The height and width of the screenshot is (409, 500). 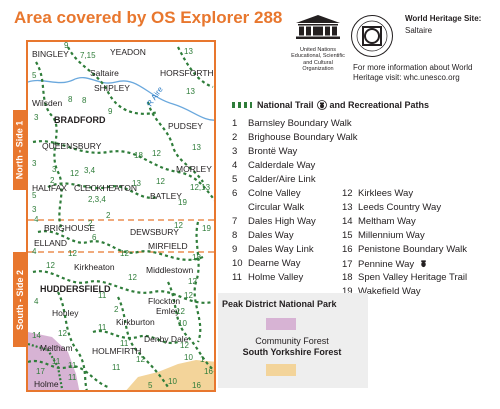 What do you see at coordinates (281, 324) in the screenshot?
I see `peak-district-swatch` at bounding box center [281, 324].